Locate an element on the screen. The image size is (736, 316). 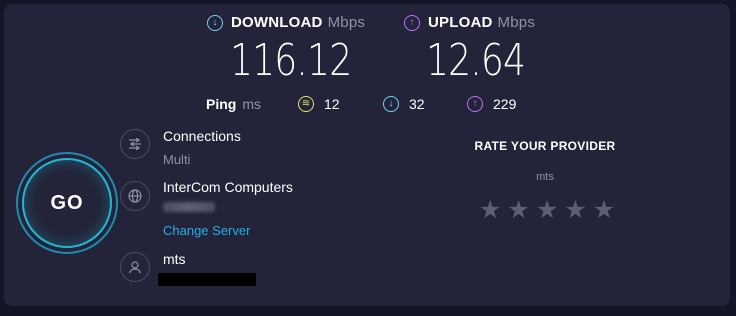
go-button-ring: GO is located at coordinates (67, 203).